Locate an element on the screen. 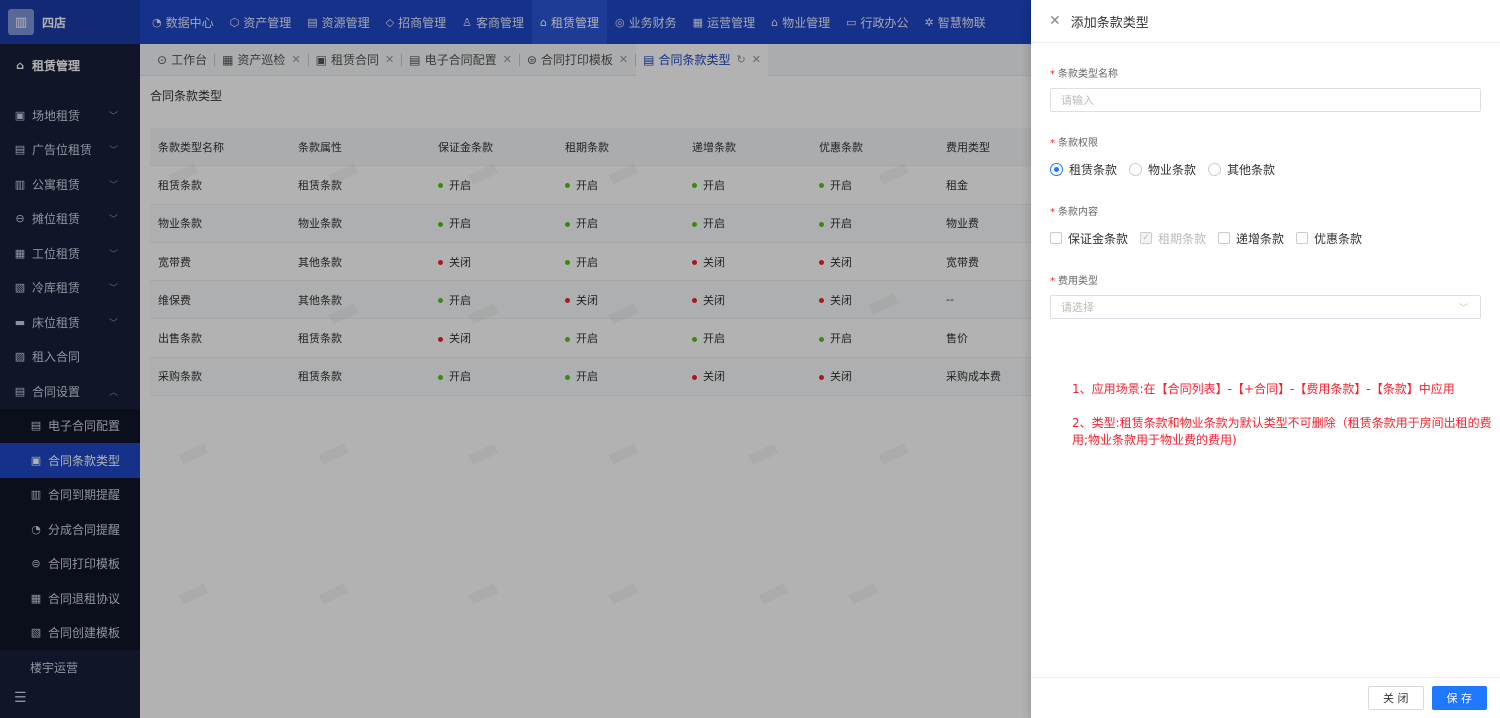  name-field-label: * 条款类型名称 is located at coordinates (1084, 74).